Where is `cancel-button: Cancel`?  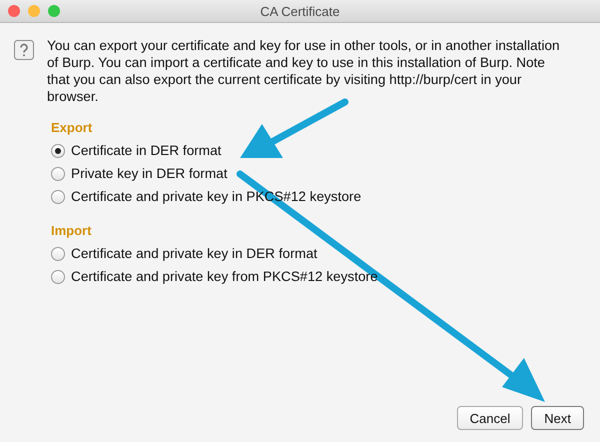 cancel-button: Cancel is located at coordinates (490, 418).